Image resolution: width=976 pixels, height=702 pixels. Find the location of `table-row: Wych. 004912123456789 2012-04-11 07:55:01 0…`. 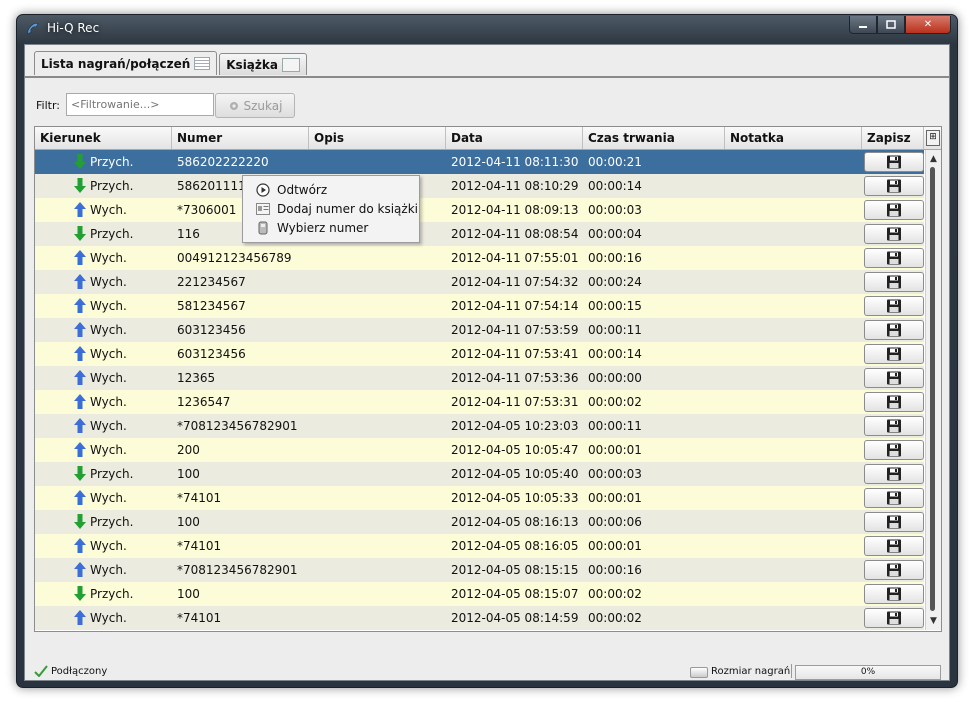

table-row: Wych. 004912123456789 2012-04-11 07:55:01 0… is located at coordinates (479, 258).